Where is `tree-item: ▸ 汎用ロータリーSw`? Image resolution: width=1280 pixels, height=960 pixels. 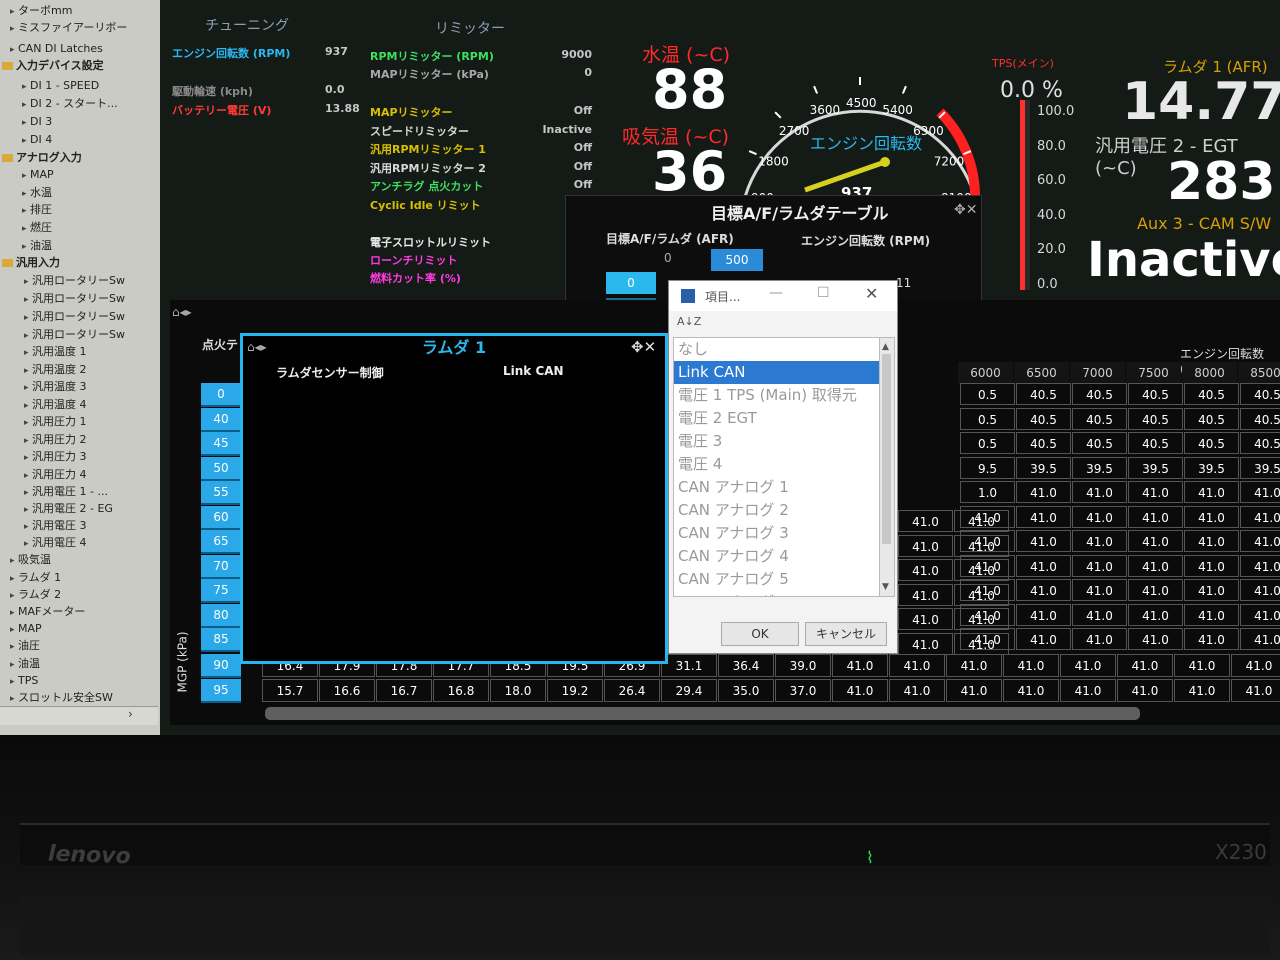
tree-item: ▸ 汎用ロータリーSw is located at coordinates (92, 334).